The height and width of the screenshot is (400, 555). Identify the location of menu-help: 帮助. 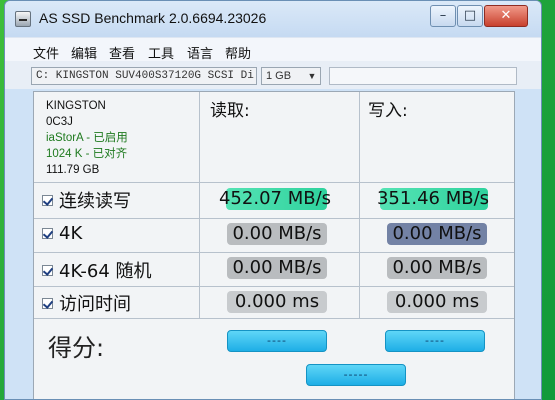
(238, 52).